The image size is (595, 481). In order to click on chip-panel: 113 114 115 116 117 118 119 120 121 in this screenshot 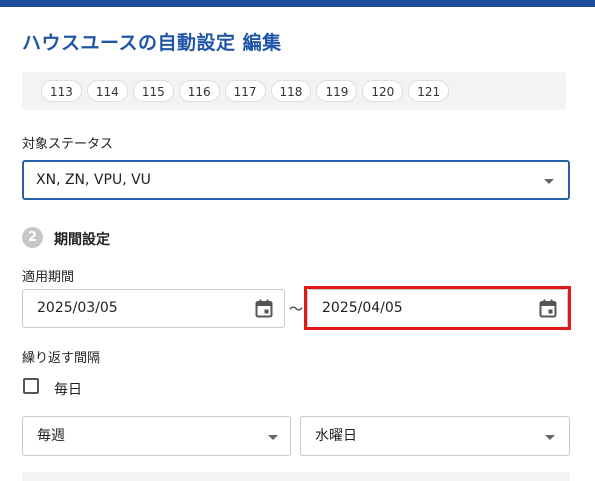, I will do `click(294, 91)`.